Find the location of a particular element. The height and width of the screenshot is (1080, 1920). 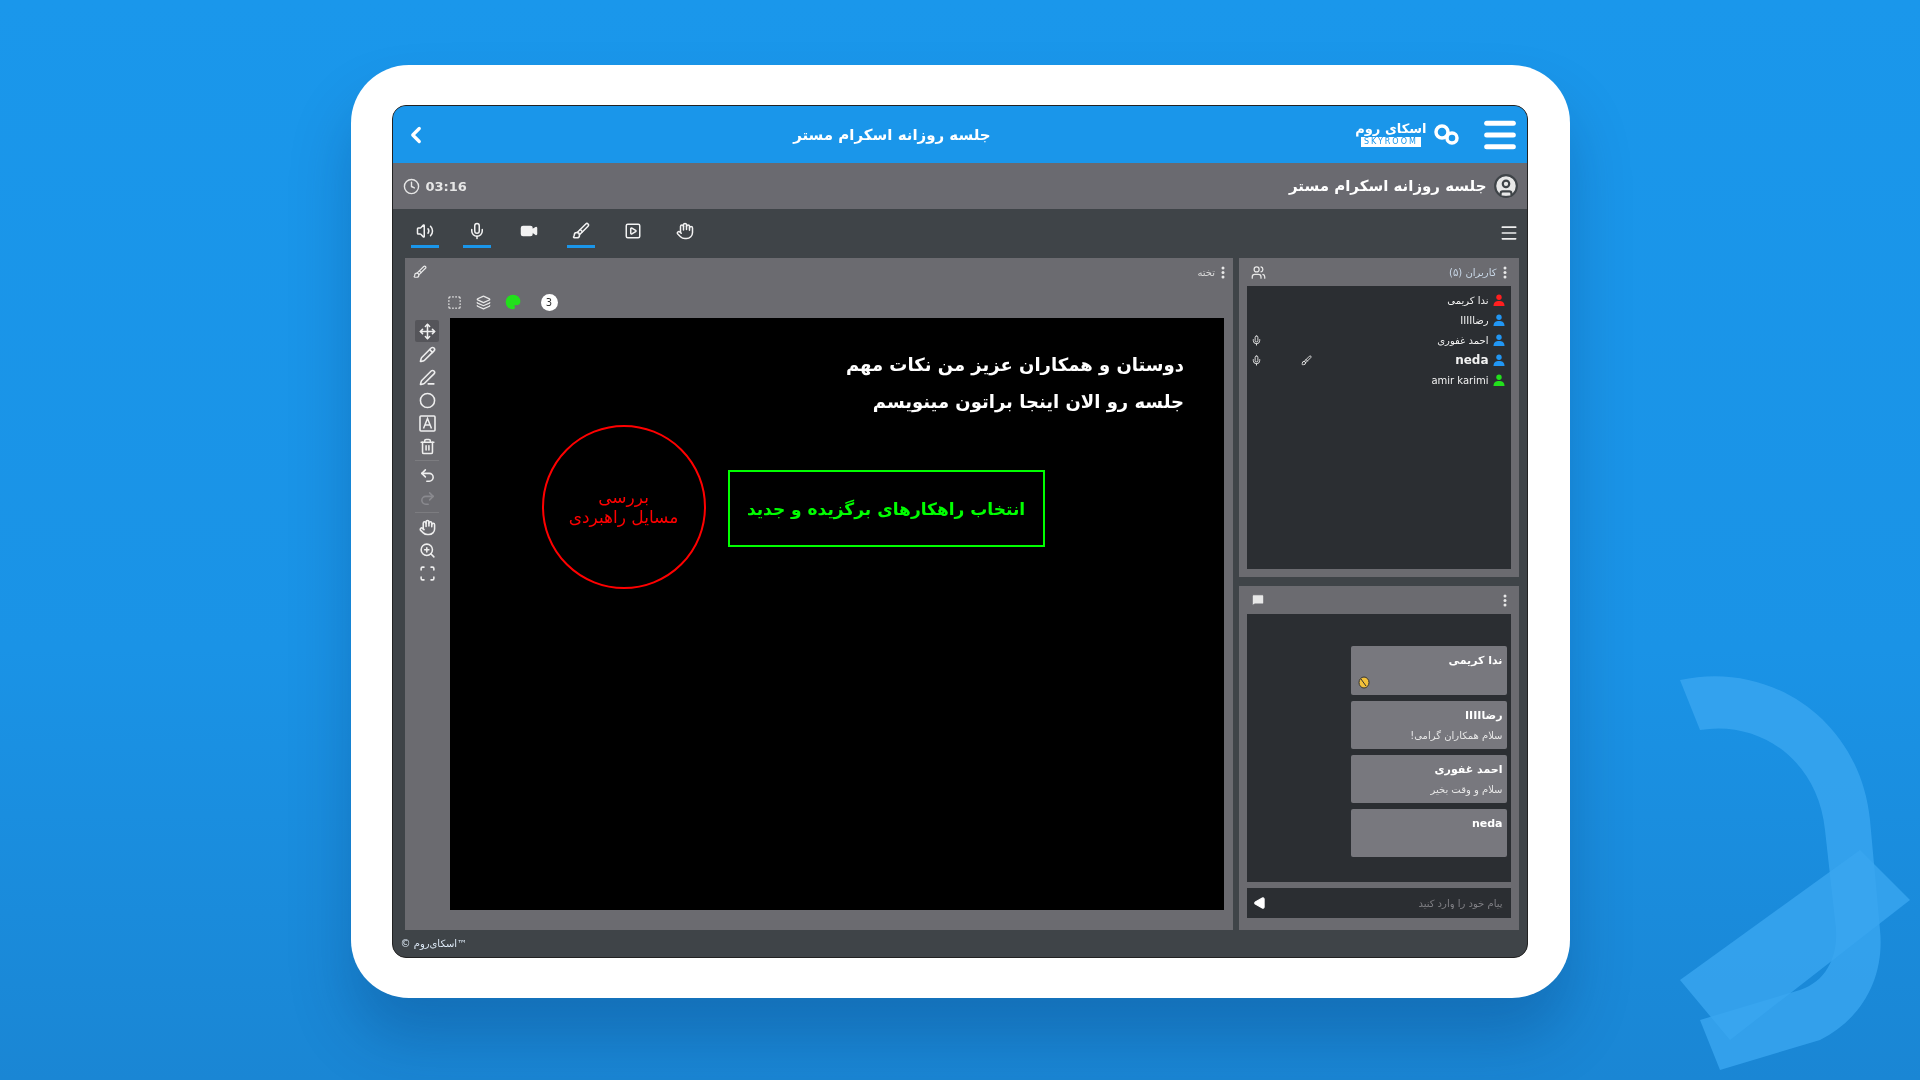

users-title: کاربران (۵) is located at coordinates (1473, 272).